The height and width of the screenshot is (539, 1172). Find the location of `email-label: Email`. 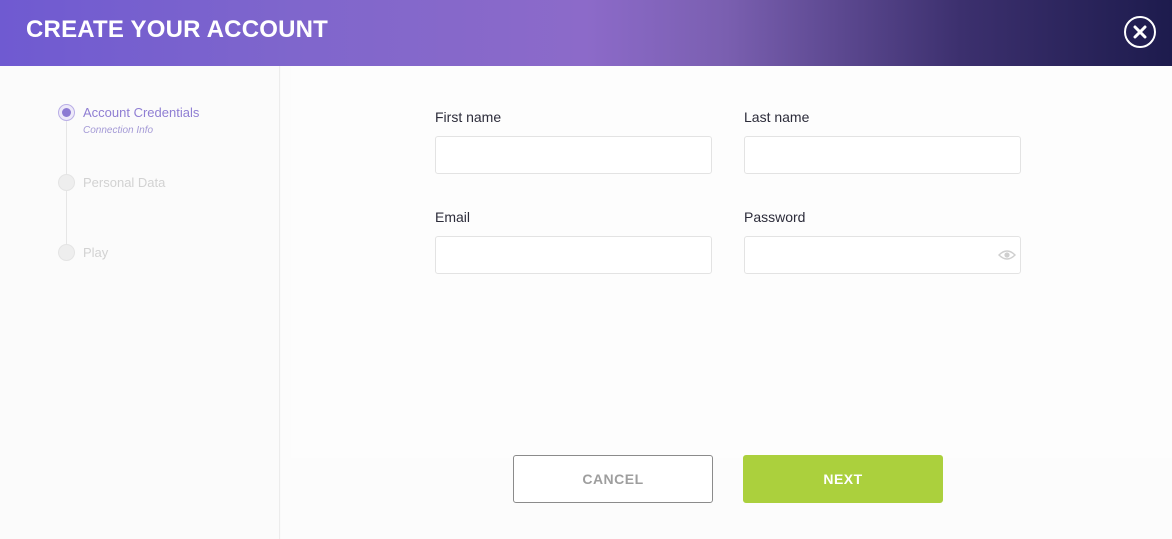

email-label: Email is located at coordinates (453, 217).